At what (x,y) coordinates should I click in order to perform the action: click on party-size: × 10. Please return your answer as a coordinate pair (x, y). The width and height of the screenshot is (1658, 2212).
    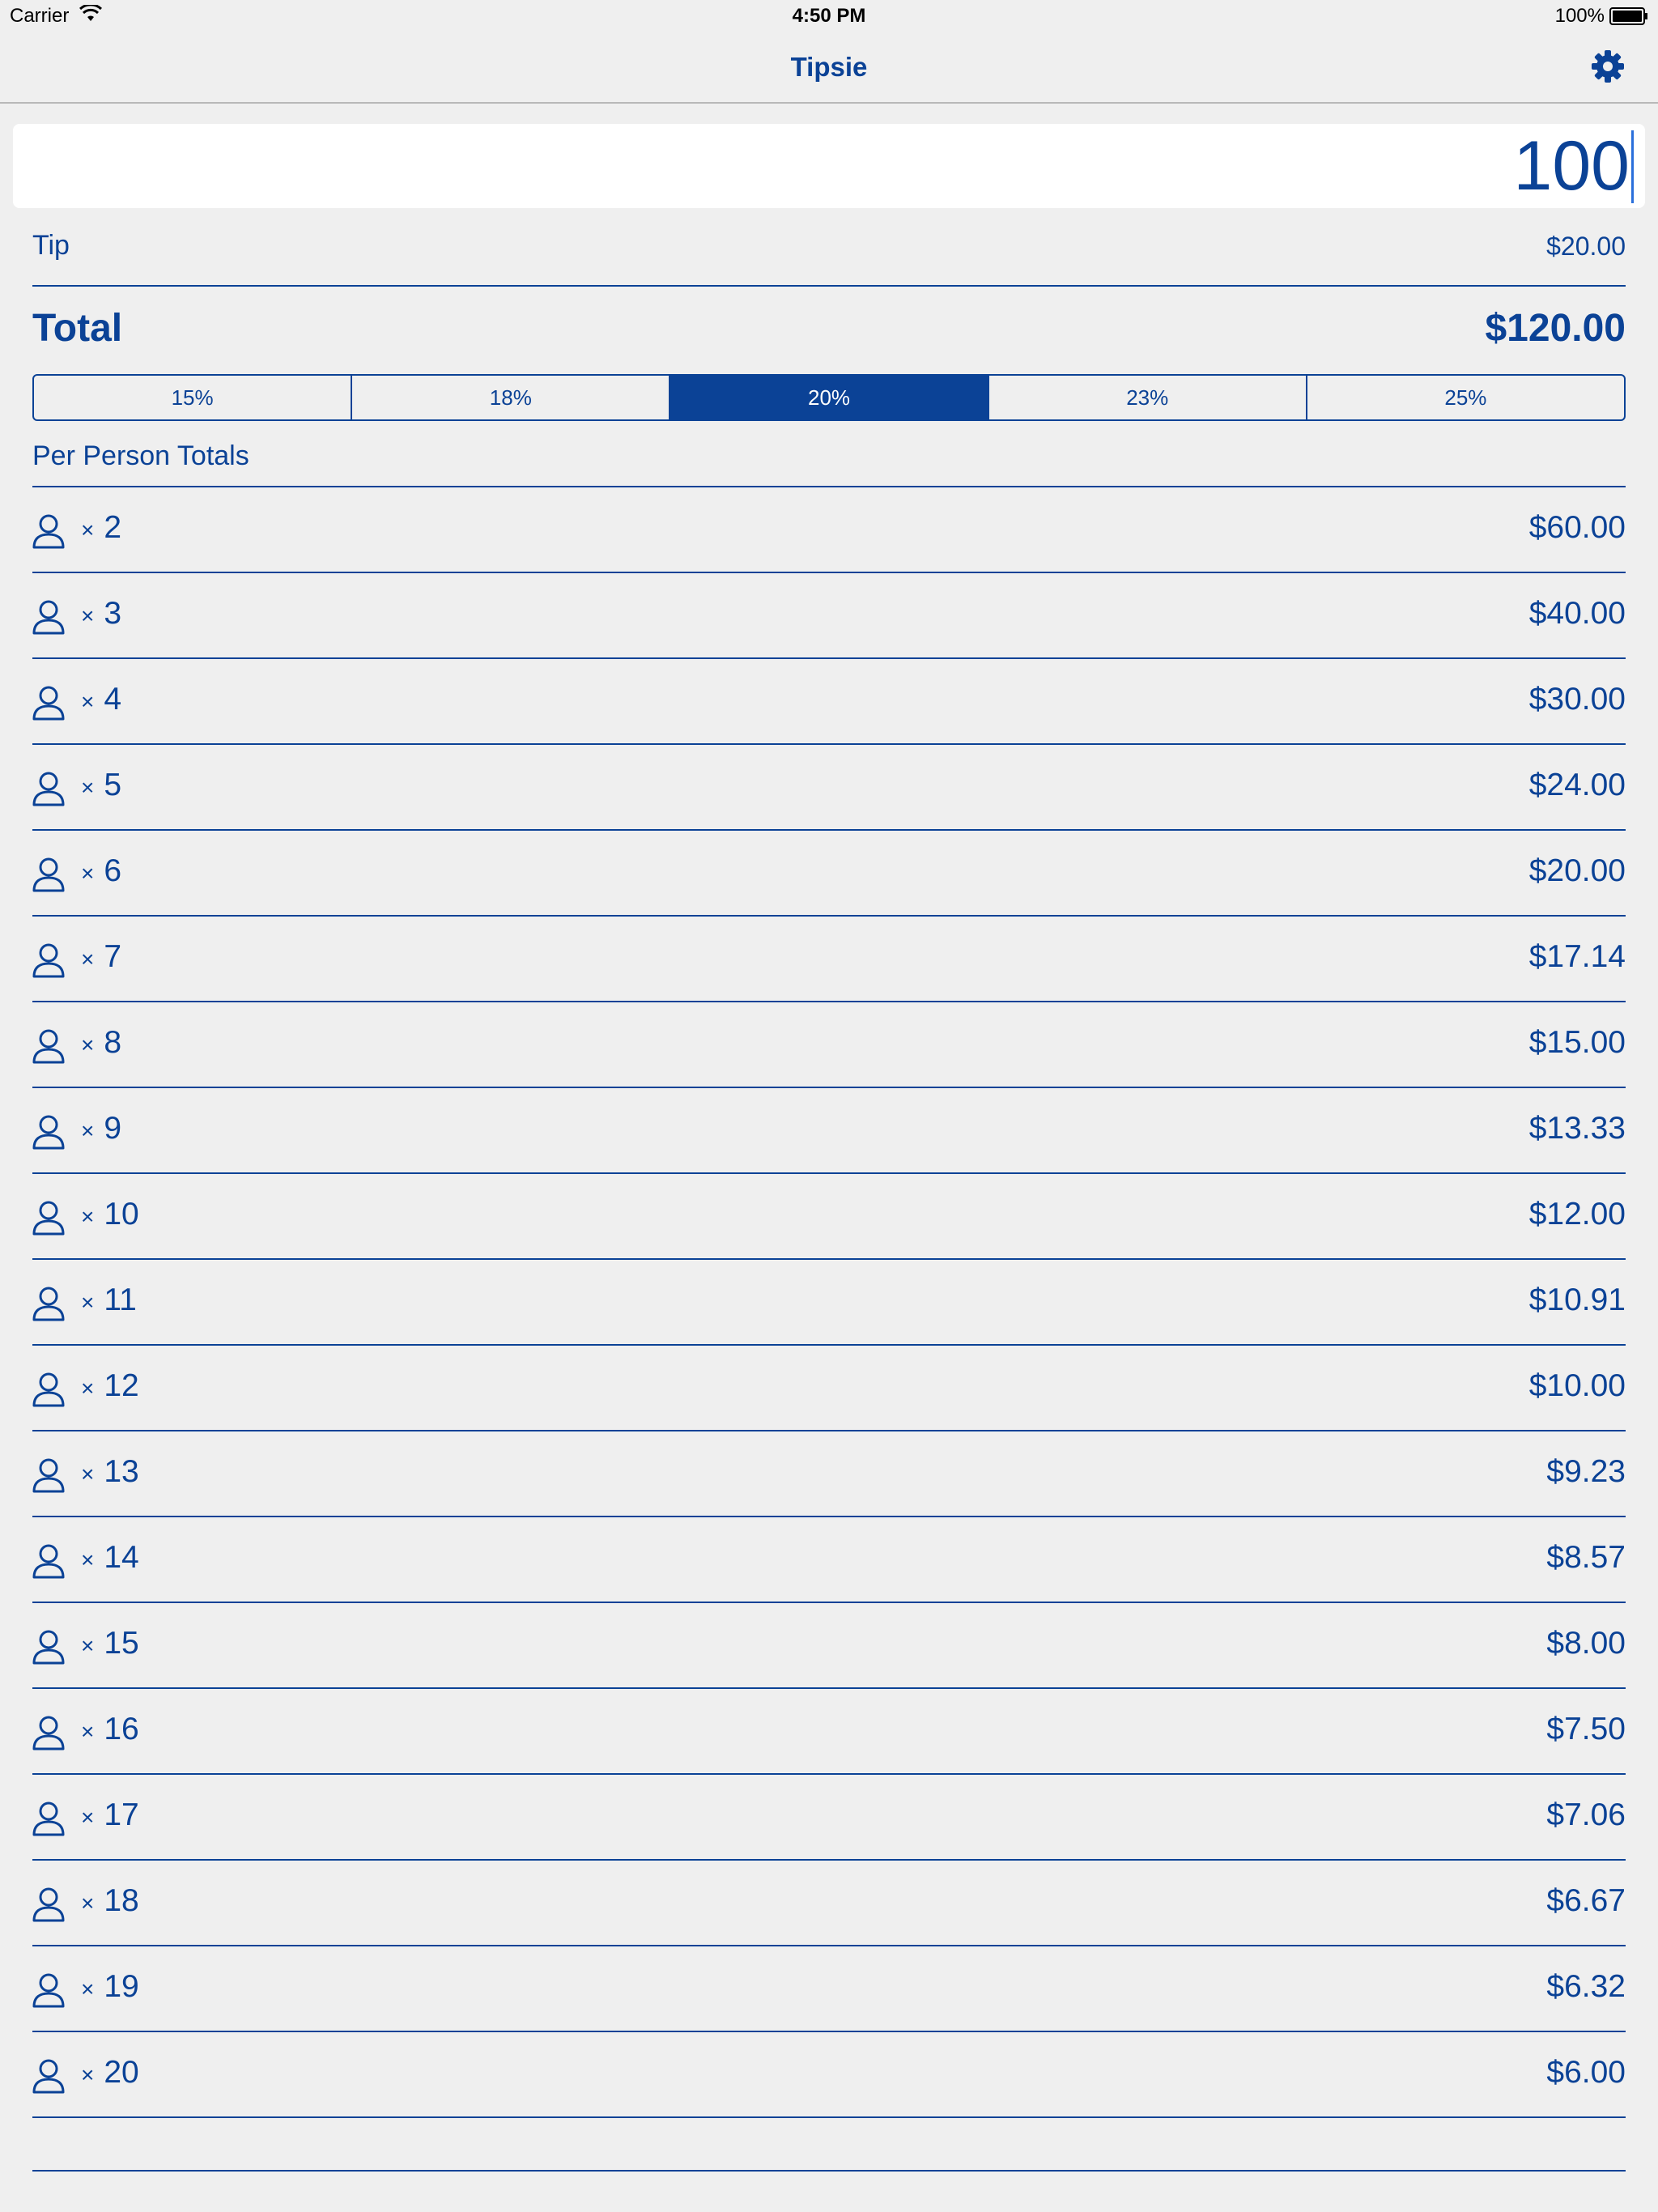
    Looking at the image, I should click on (110, 1214).